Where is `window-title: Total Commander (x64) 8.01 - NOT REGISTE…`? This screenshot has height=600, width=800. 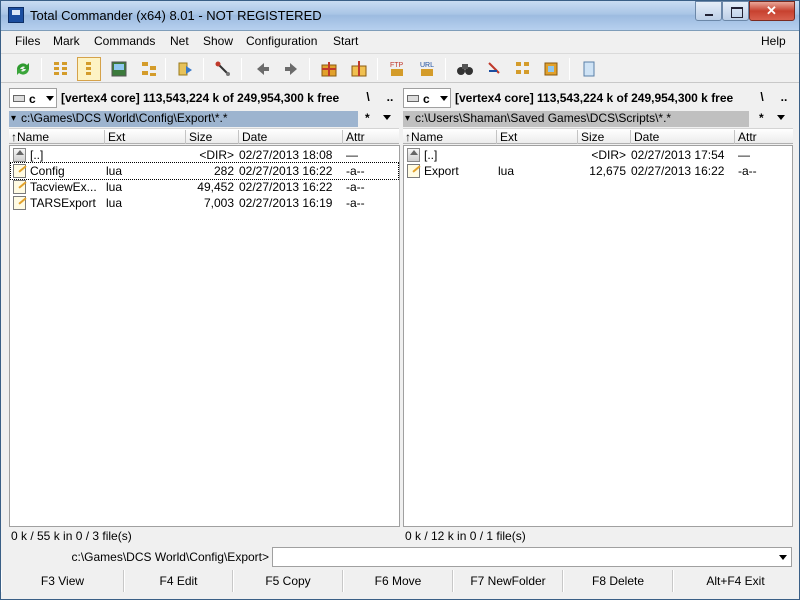
window-title: Total Commander (x64) 8.01 - NOT REGISTE… is located at coordinates (176, 15).